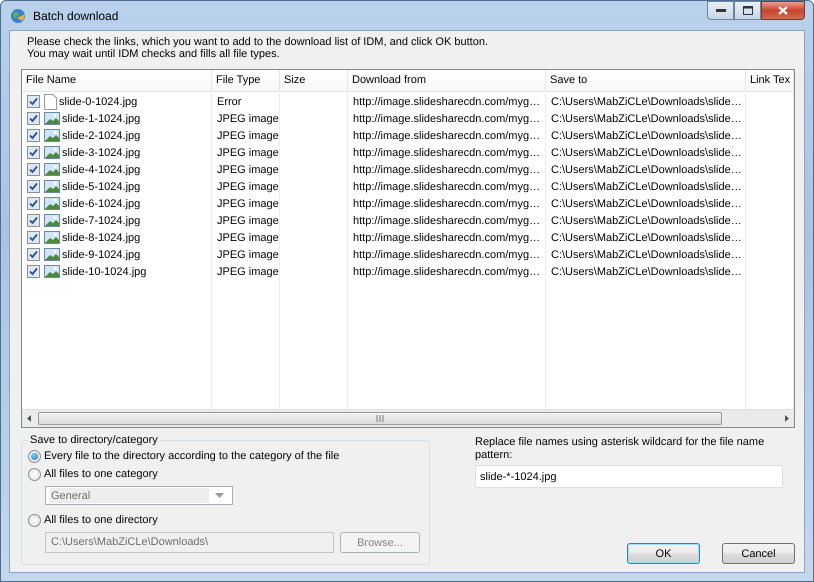 This screenshot has width=814, height=582. What do you see at coordinates (117, 80) in the screenshot?
I see `column-header: File Name` at bounding box center [117, 80].